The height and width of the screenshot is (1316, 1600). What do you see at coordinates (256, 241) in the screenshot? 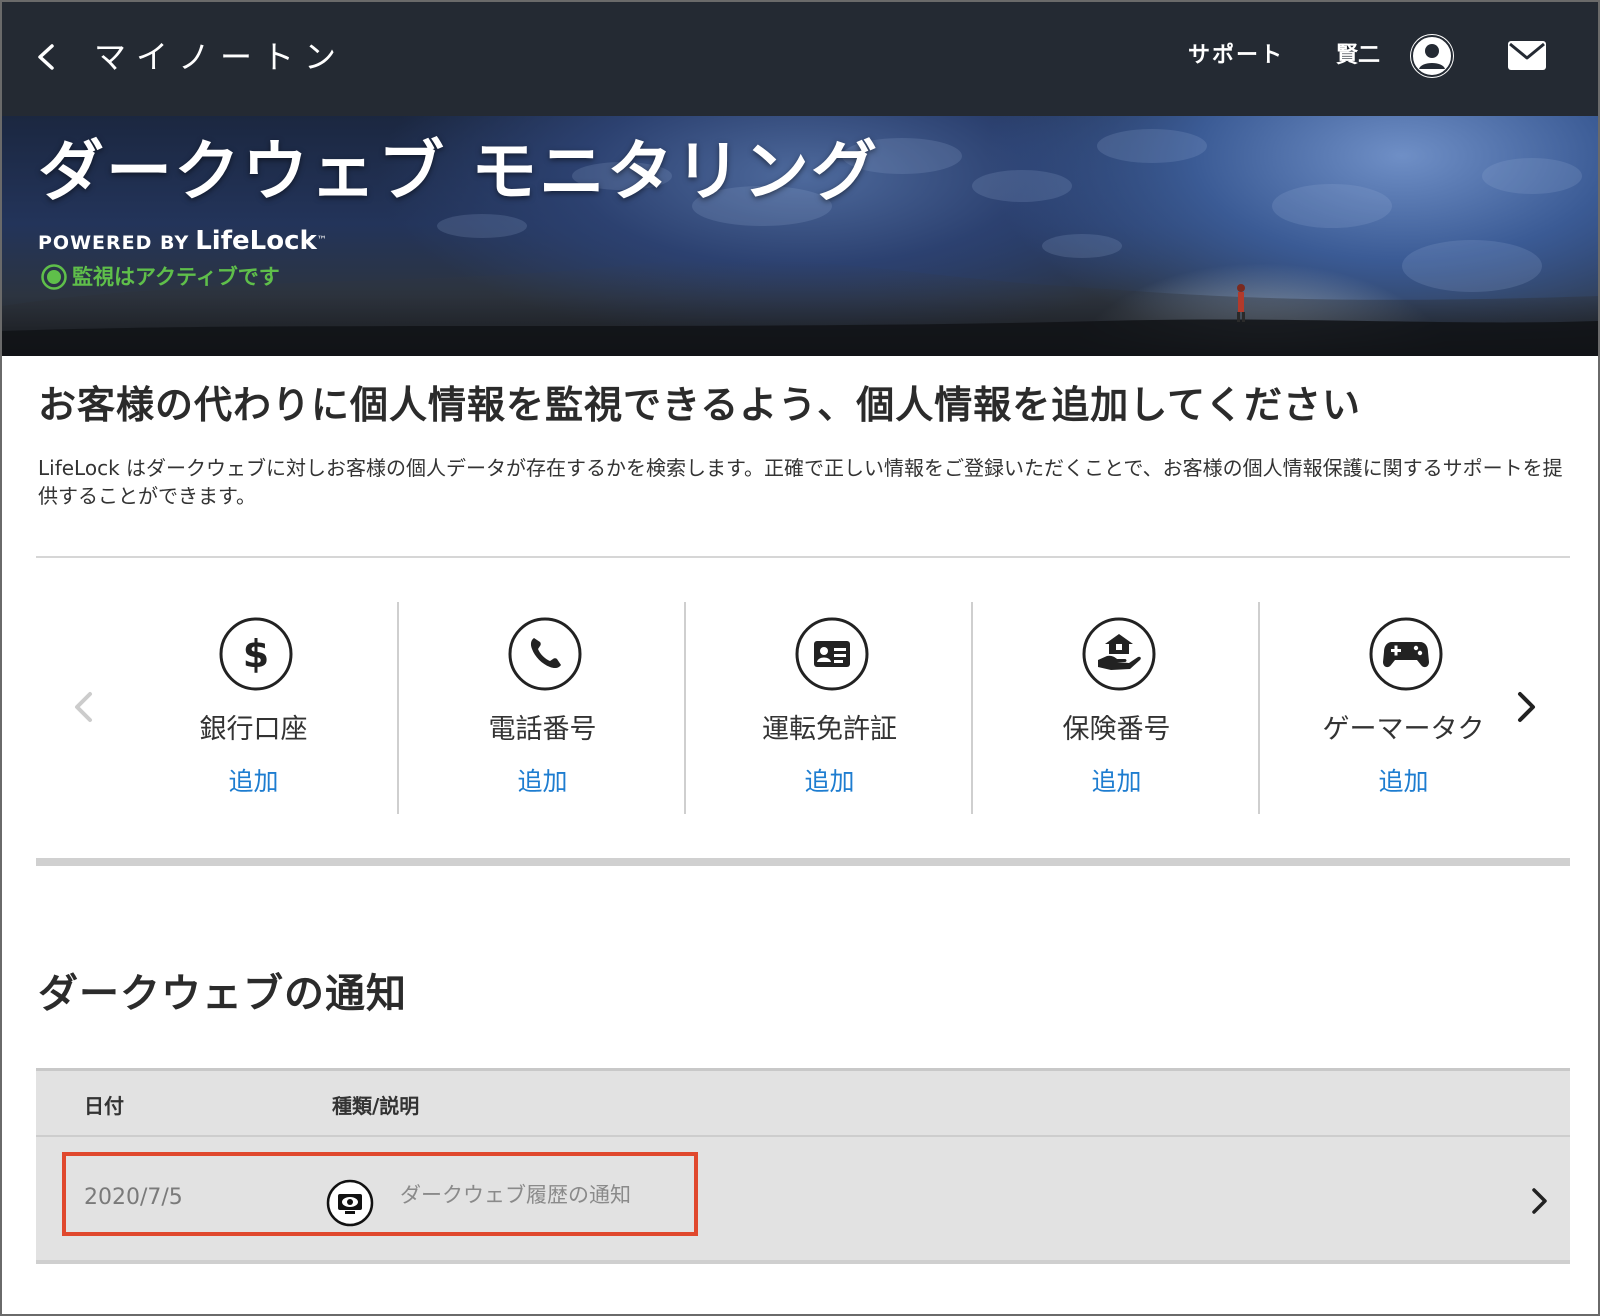
I see `lifelock-logo: LifeLock` at bounding box center [256, 241].